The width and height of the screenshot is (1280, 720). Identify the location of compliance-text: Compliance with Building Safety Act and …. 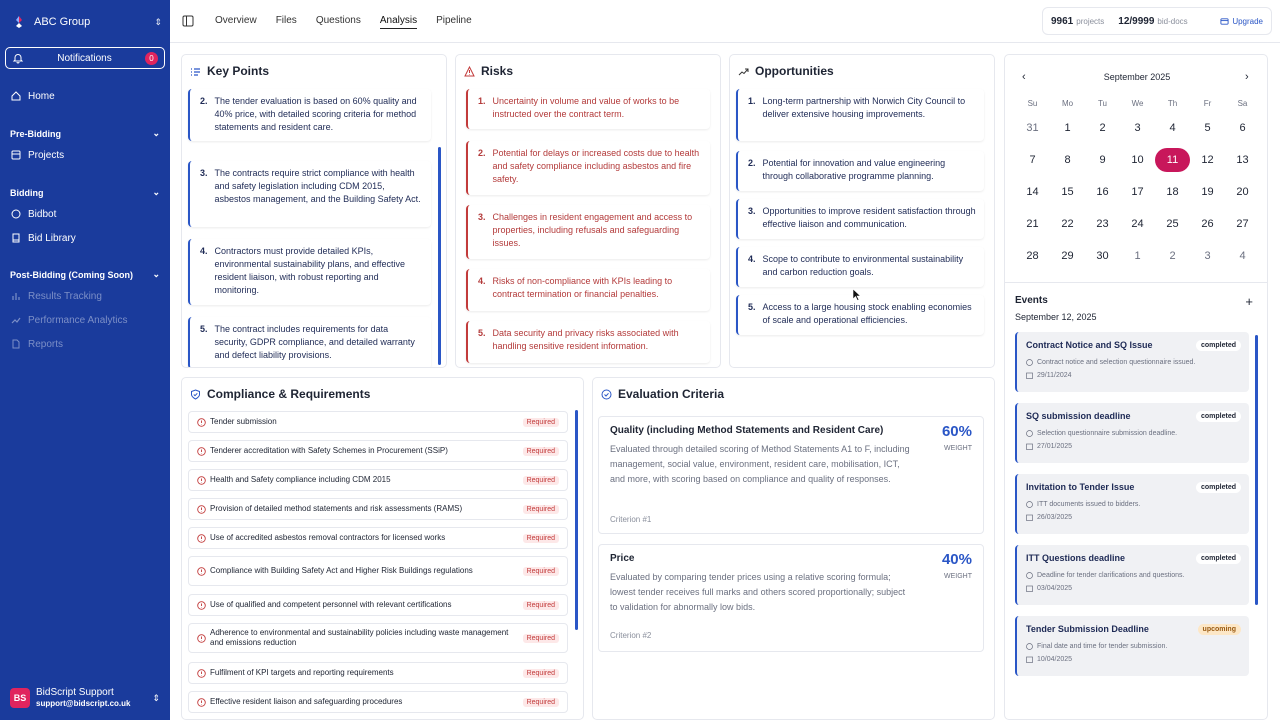
(341, 570).